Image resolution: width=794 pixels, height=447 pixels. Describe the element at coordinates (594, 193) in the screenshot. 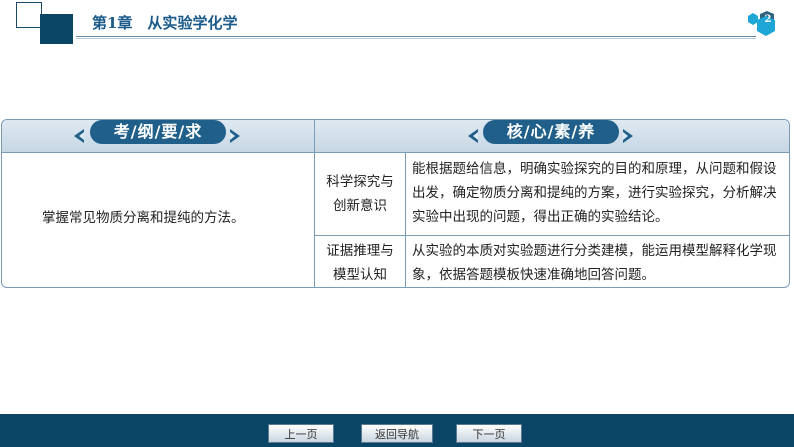

I see `literacy-desc-line: 出发，确定物质分离和提纯的方案，进行实验探究，分析解决` at that location.